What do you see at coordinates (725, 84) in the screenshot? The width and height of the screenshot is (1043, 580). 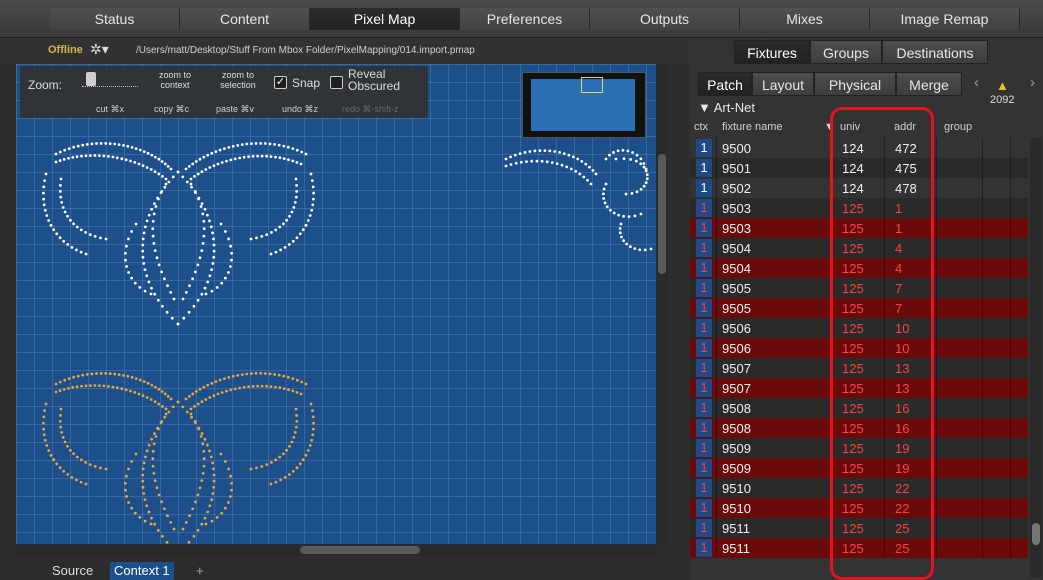 I see `tab-patch: Patch` at bounding box center [725, 84].